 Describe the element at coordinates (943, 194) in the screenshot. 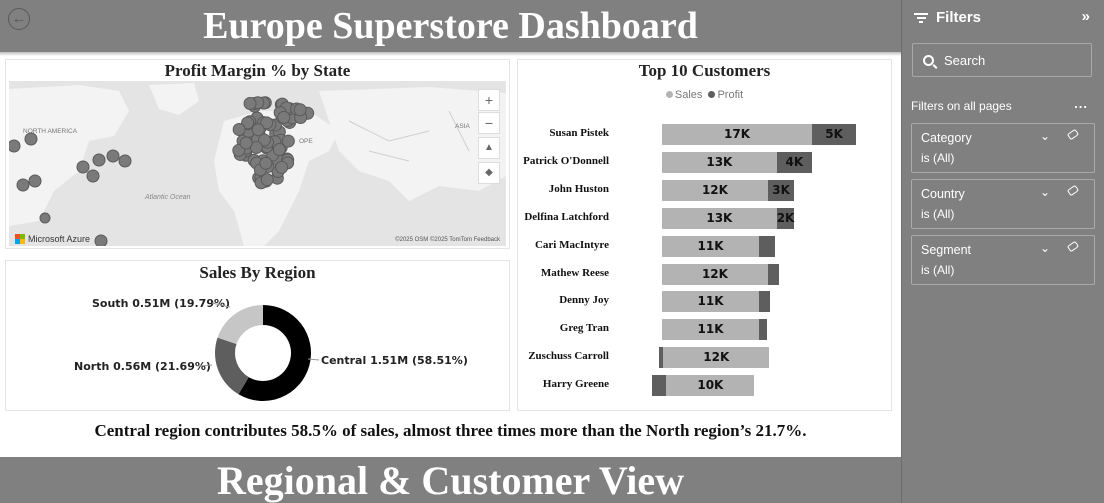

I see `filter-card-name: Country` at that location.